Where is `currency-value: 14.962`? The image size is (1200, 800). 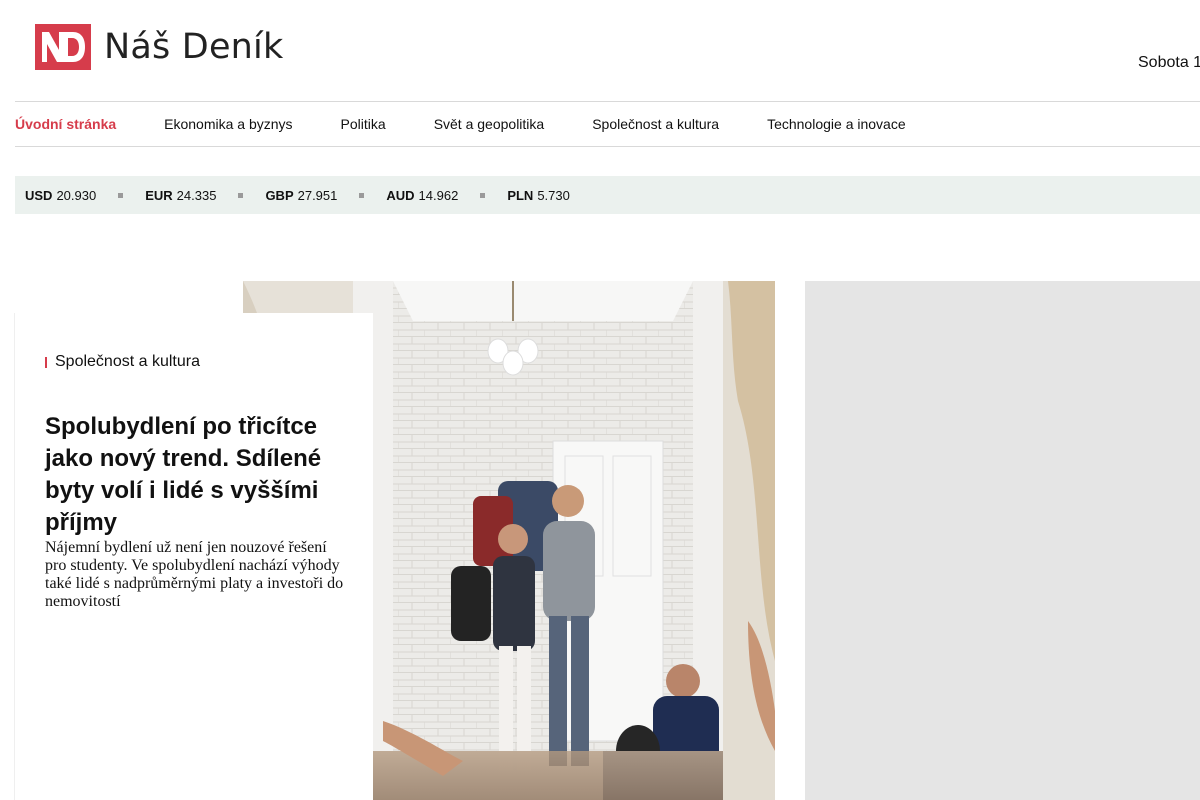
currency-value: 14.962 is located at coordinates (438, 195).